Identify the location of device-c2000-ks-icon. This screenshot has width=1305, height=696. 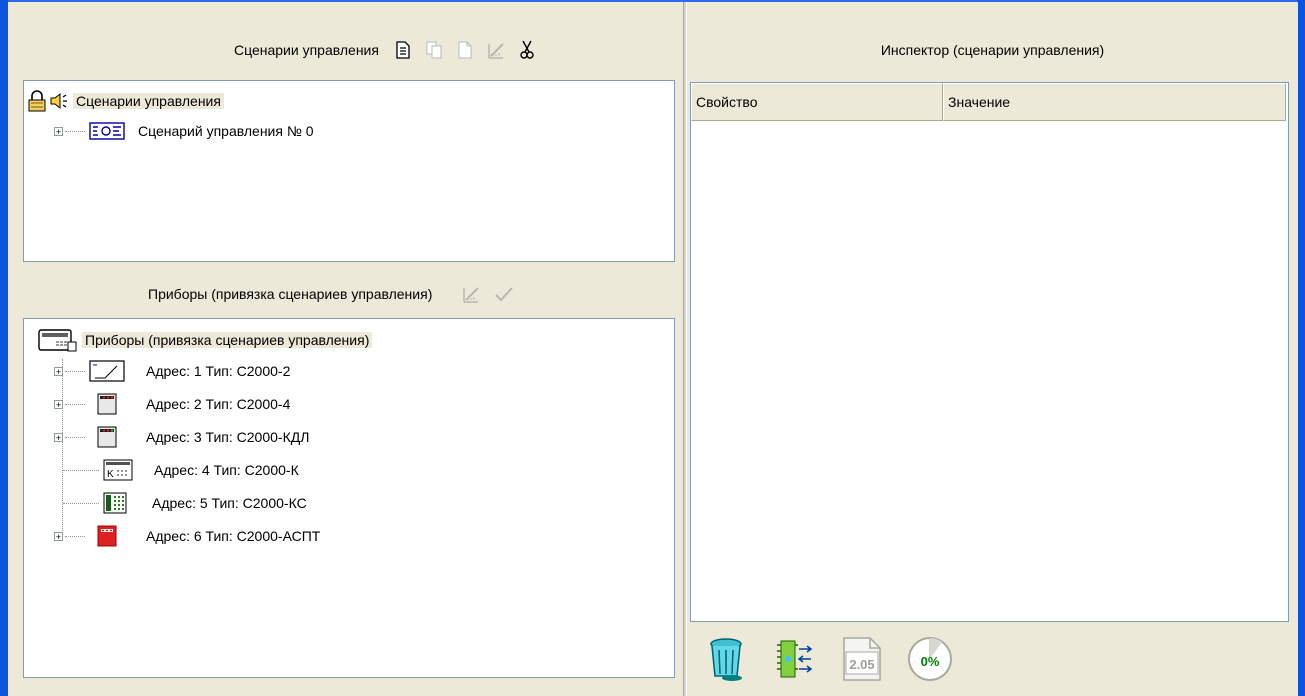
(115, 503).